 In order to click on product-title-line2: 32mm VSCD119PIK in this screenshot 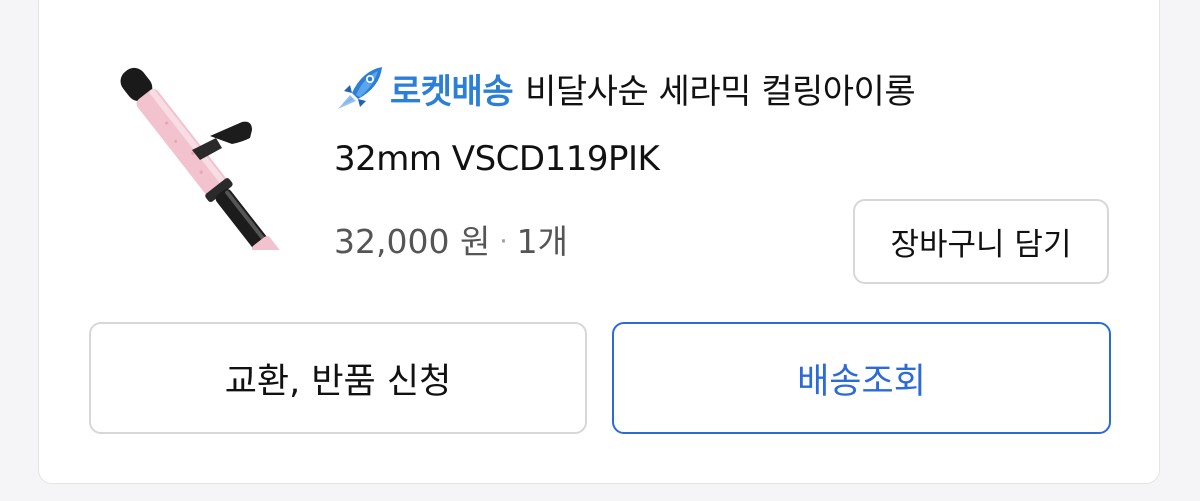, I will do `click(497, 159)`.